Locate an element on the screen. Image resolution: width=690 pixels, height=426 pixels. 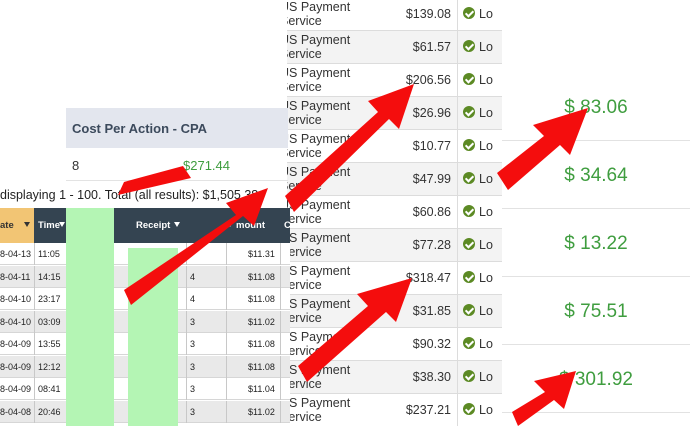
cell-date: 8-04-08 is located at coordinates (16, 411).